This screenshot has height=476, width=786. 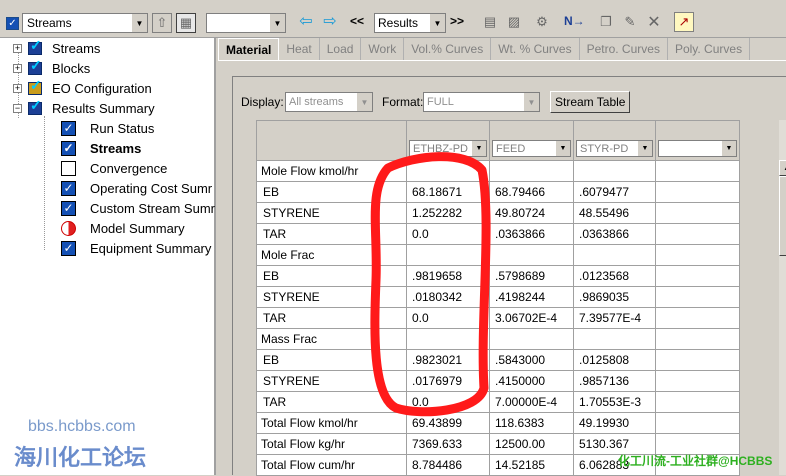 I want to click on stream-table-button: Stream Table, so click(x=590, y=102).